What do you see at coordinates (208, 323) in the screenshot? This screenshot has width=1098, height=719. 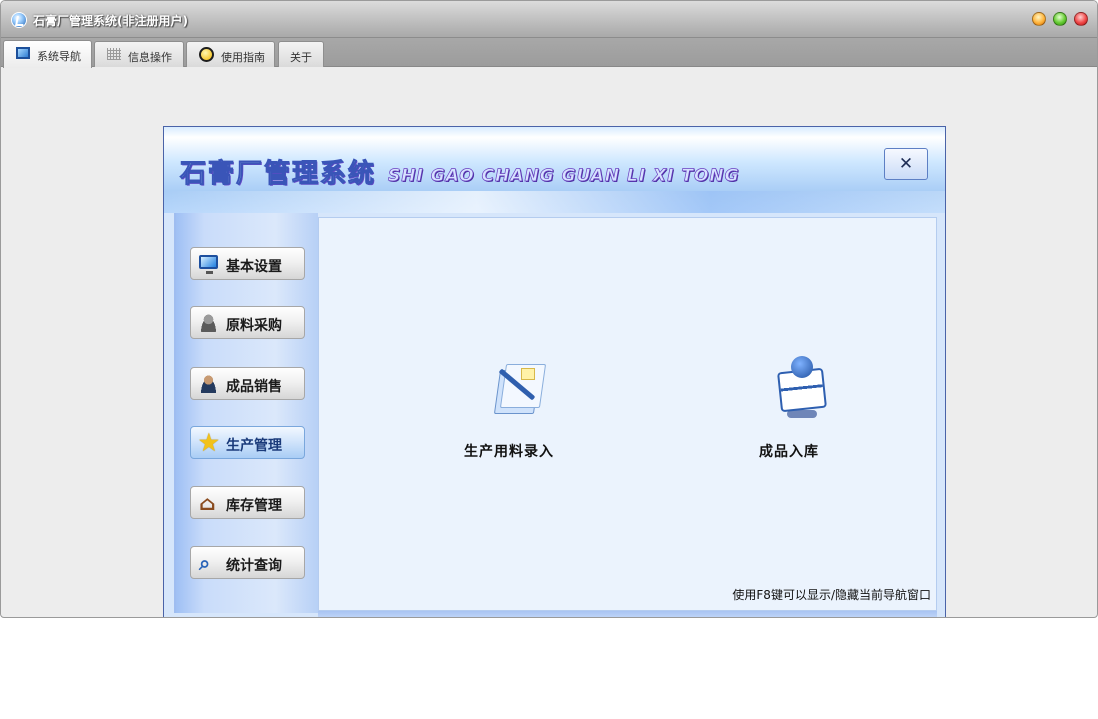 I see `user-icon` at bounding box center [208, 323].